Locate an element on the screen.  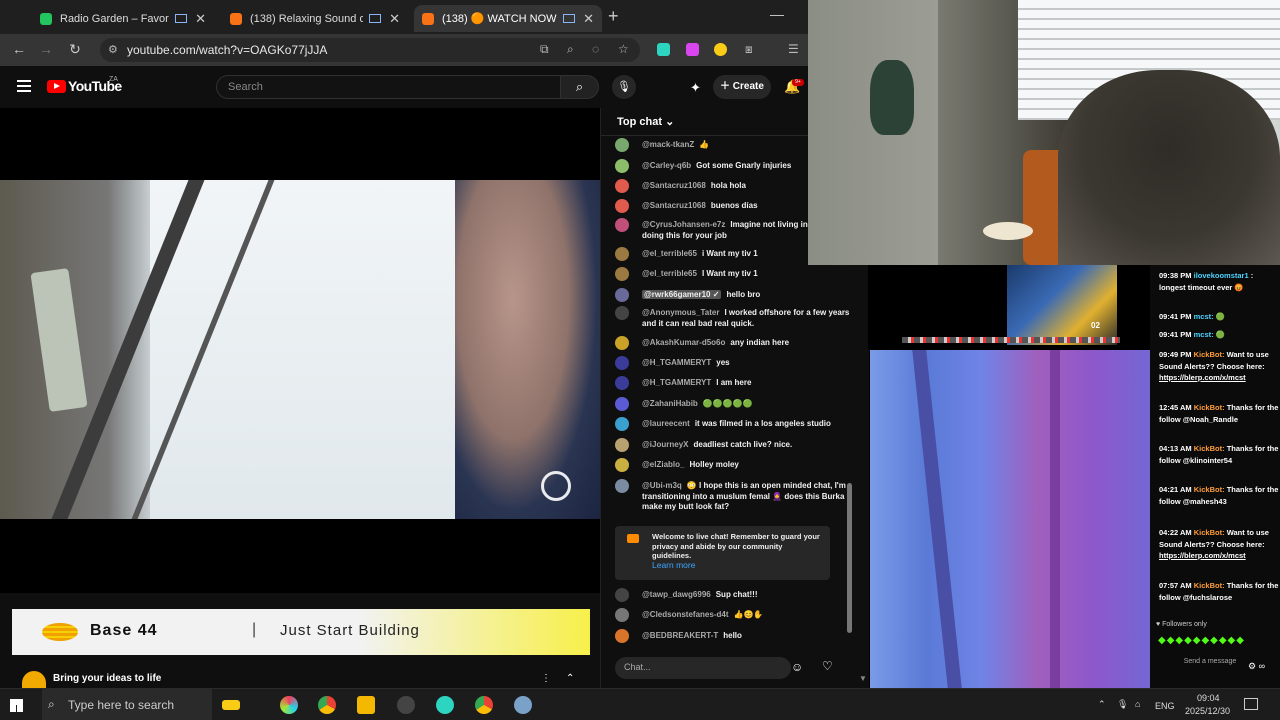
message-author: @ZahaniHabib is located at coordinates (670, 403).